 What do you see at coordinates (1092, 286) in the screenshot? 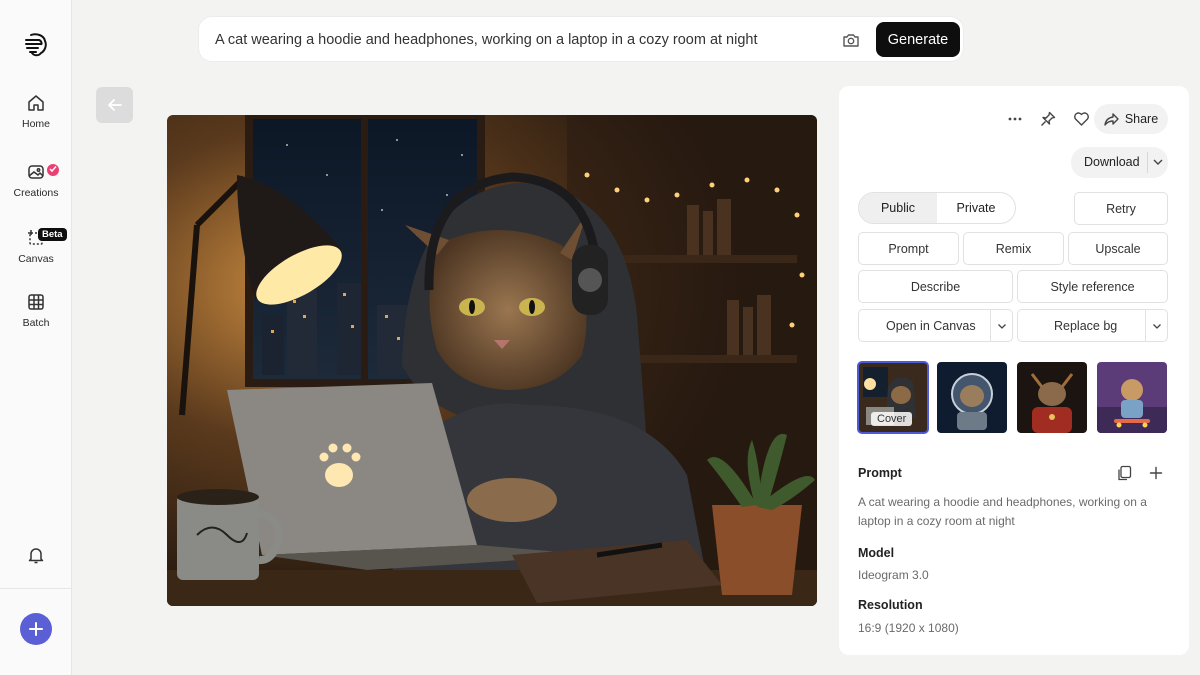
I see `style-reference-button: Style reference` at bounding box center [1092, 286].